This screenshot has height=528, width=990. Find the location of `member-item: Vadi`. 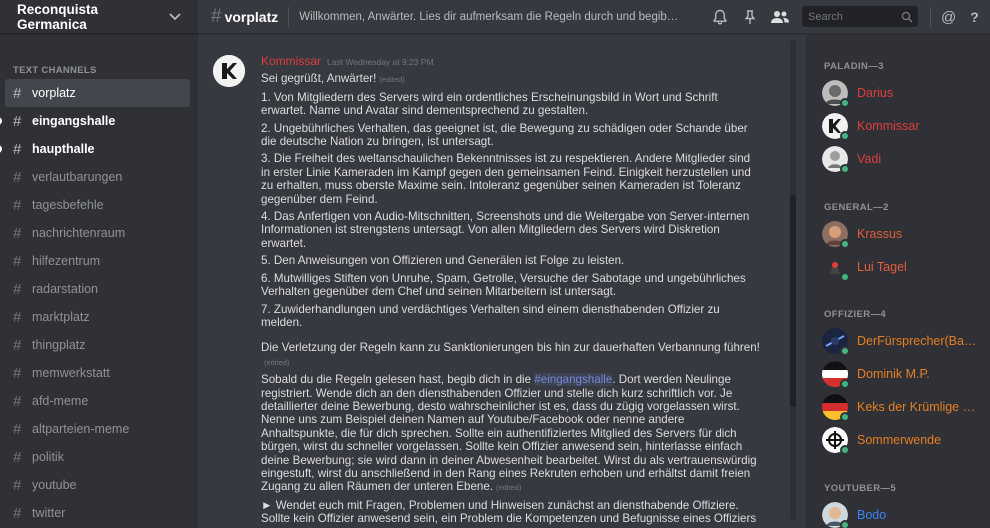

member-item: Vadi is located at coordinates (904, 159).